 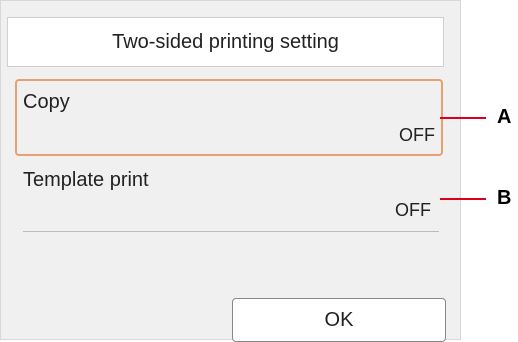 What do you see at coordinates (417, 135) in the screenshot?
I see `setting-value-copy: OFF` at bounding box center [417, 135].